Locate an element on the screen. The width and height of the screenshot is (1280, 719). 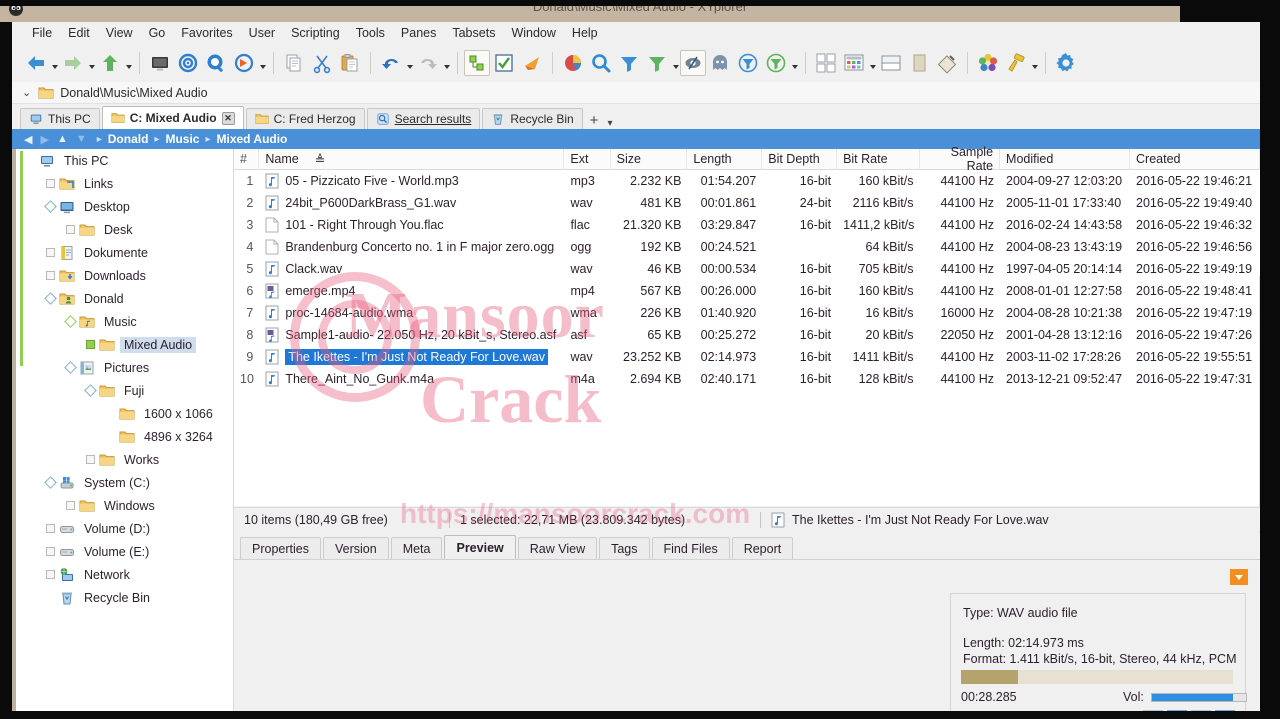
preview-pane-icon is located at coordinates (947, 63).